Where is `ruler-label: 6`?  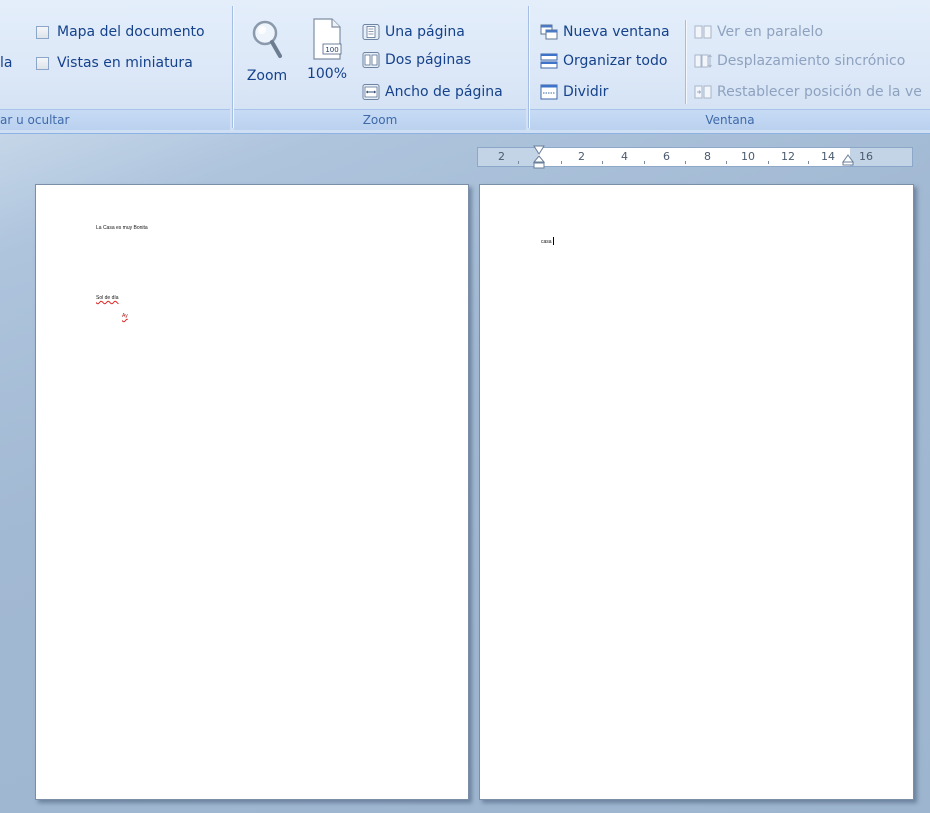
ruler-label: 6 is located at coordinates (666, 156).